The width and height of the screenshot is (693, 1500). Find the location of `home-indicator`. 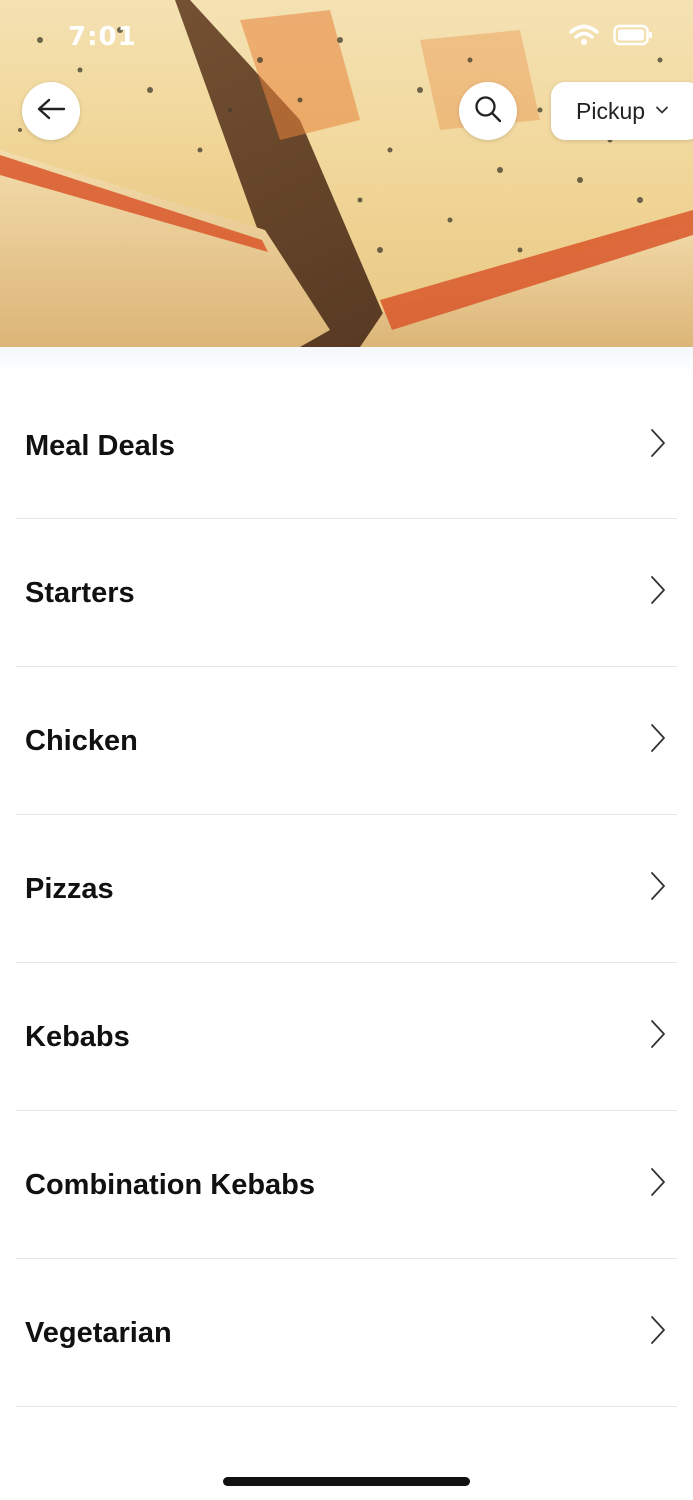

home-indicator is located at coordinates (346, 1481).